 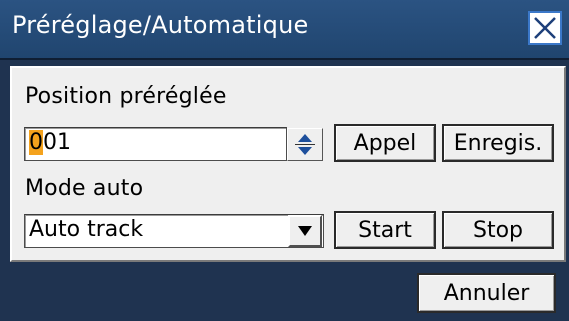 What do you see at coordinates (174, 231) in the screenshot?
I see `auto-mode-select: Auto track` at bounding box center [174, 231].